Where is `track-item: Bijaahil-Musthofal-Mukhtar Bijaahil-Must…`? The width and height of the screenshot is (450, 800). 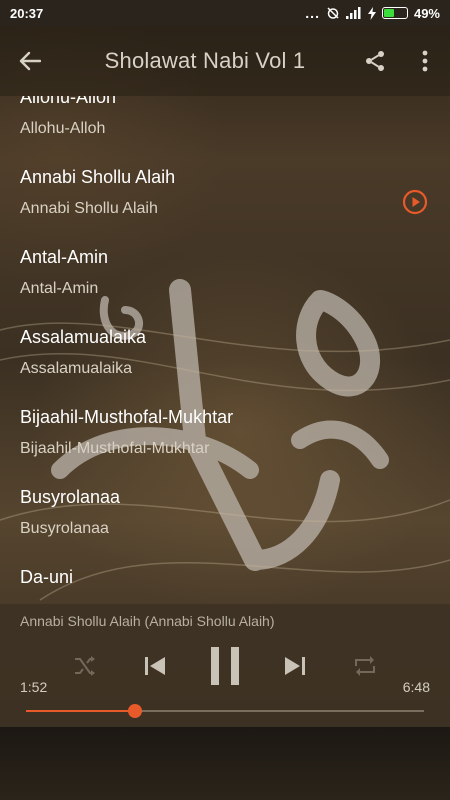
track-item: Bijaahil-Musthofal-Mukhtar Bijaahil-Must… is located at coordinates (225, 447).